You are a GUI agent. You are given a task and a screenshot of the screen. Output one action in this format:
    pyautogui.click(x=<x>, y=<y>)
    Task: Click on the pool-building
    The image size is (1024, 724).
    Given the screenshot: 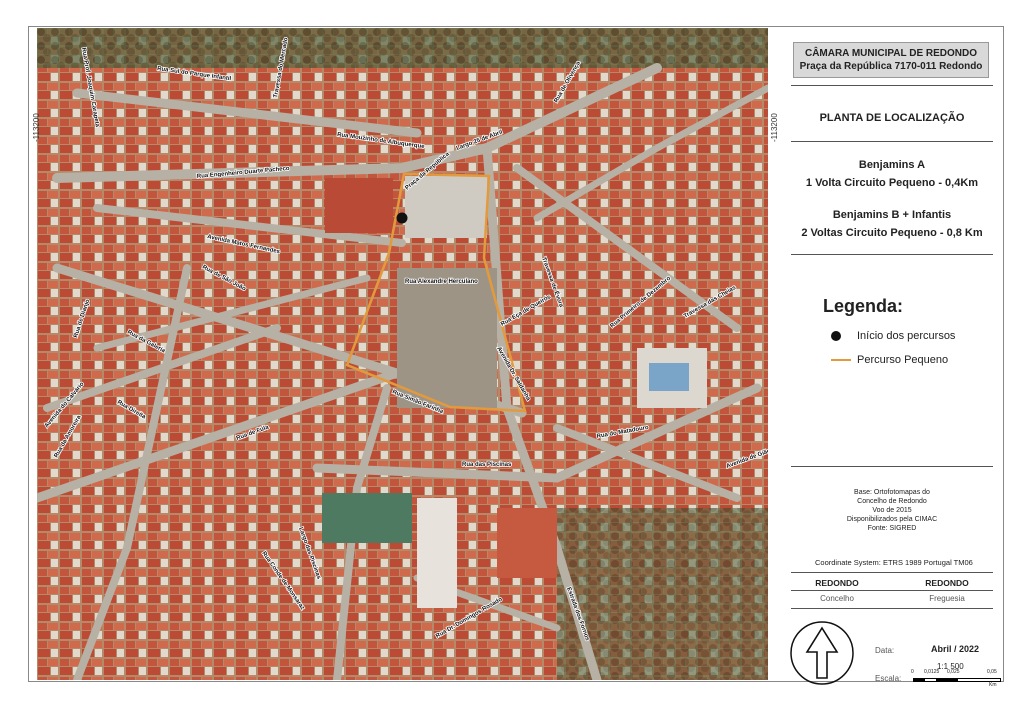 What is the action you would take?
    pyautogui.click(x=437, y=553)
    